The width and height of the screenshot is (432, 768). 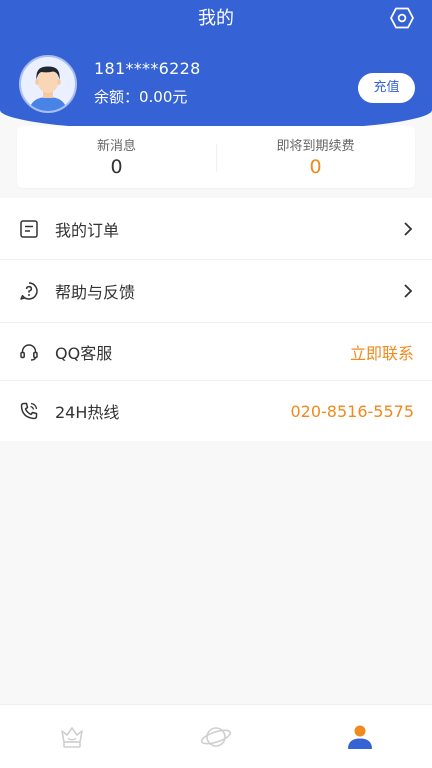 I want to click on stats-card: 新消息 0 即将到期续费 0, so click(x=216, y=157).